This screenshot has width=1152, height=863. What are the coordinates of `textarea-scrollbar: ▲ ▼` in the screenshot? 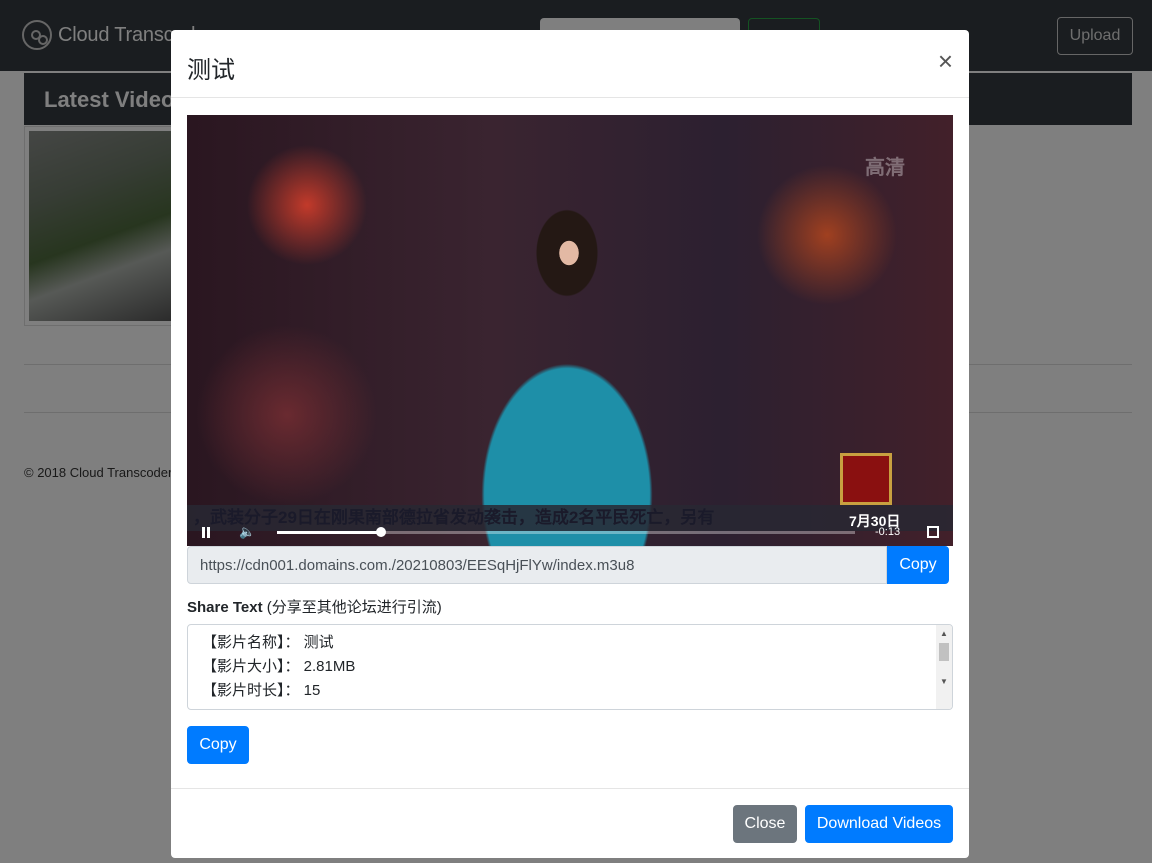 It's located at (944, 667).